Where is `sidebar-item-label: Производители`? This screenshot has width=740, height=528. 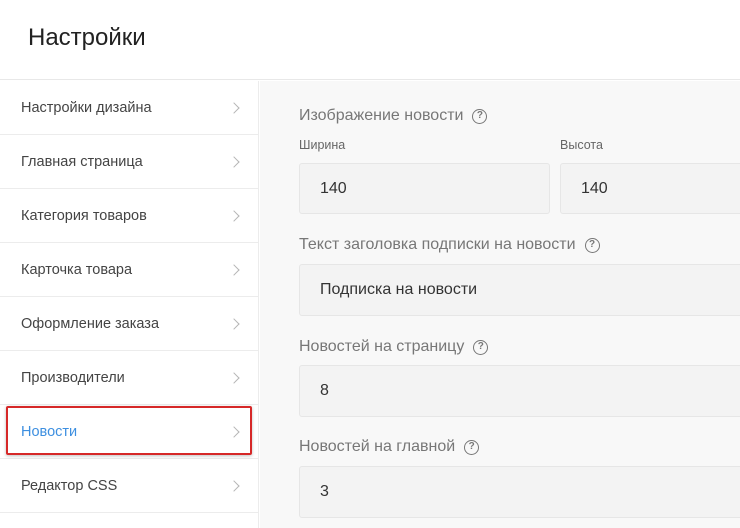 sidebar-item-label: Производители is located at coordinates (73, 377).